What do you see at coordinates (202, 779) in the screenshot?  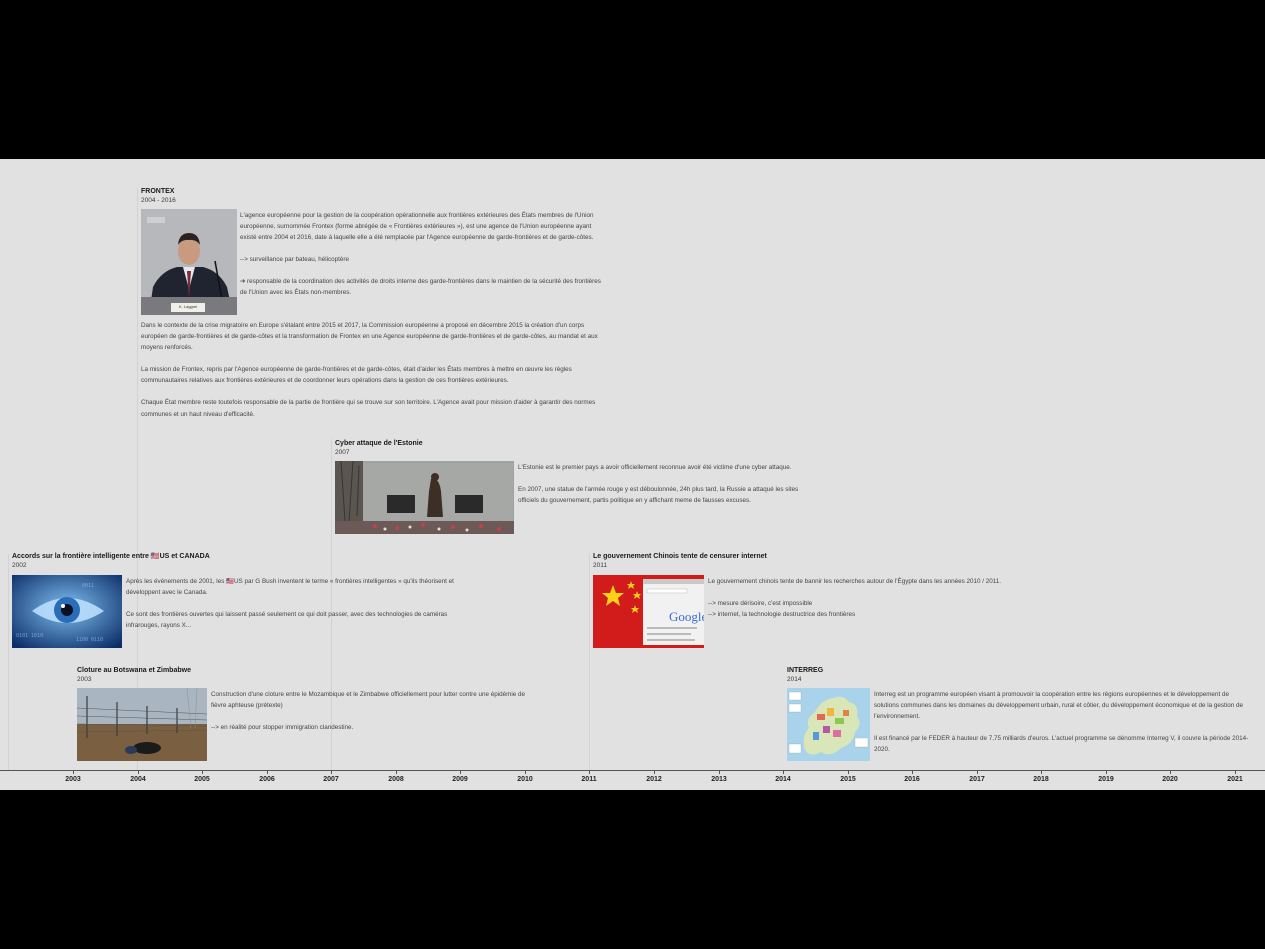 I see `year-label: 2005` at bounding box center [202, 779].